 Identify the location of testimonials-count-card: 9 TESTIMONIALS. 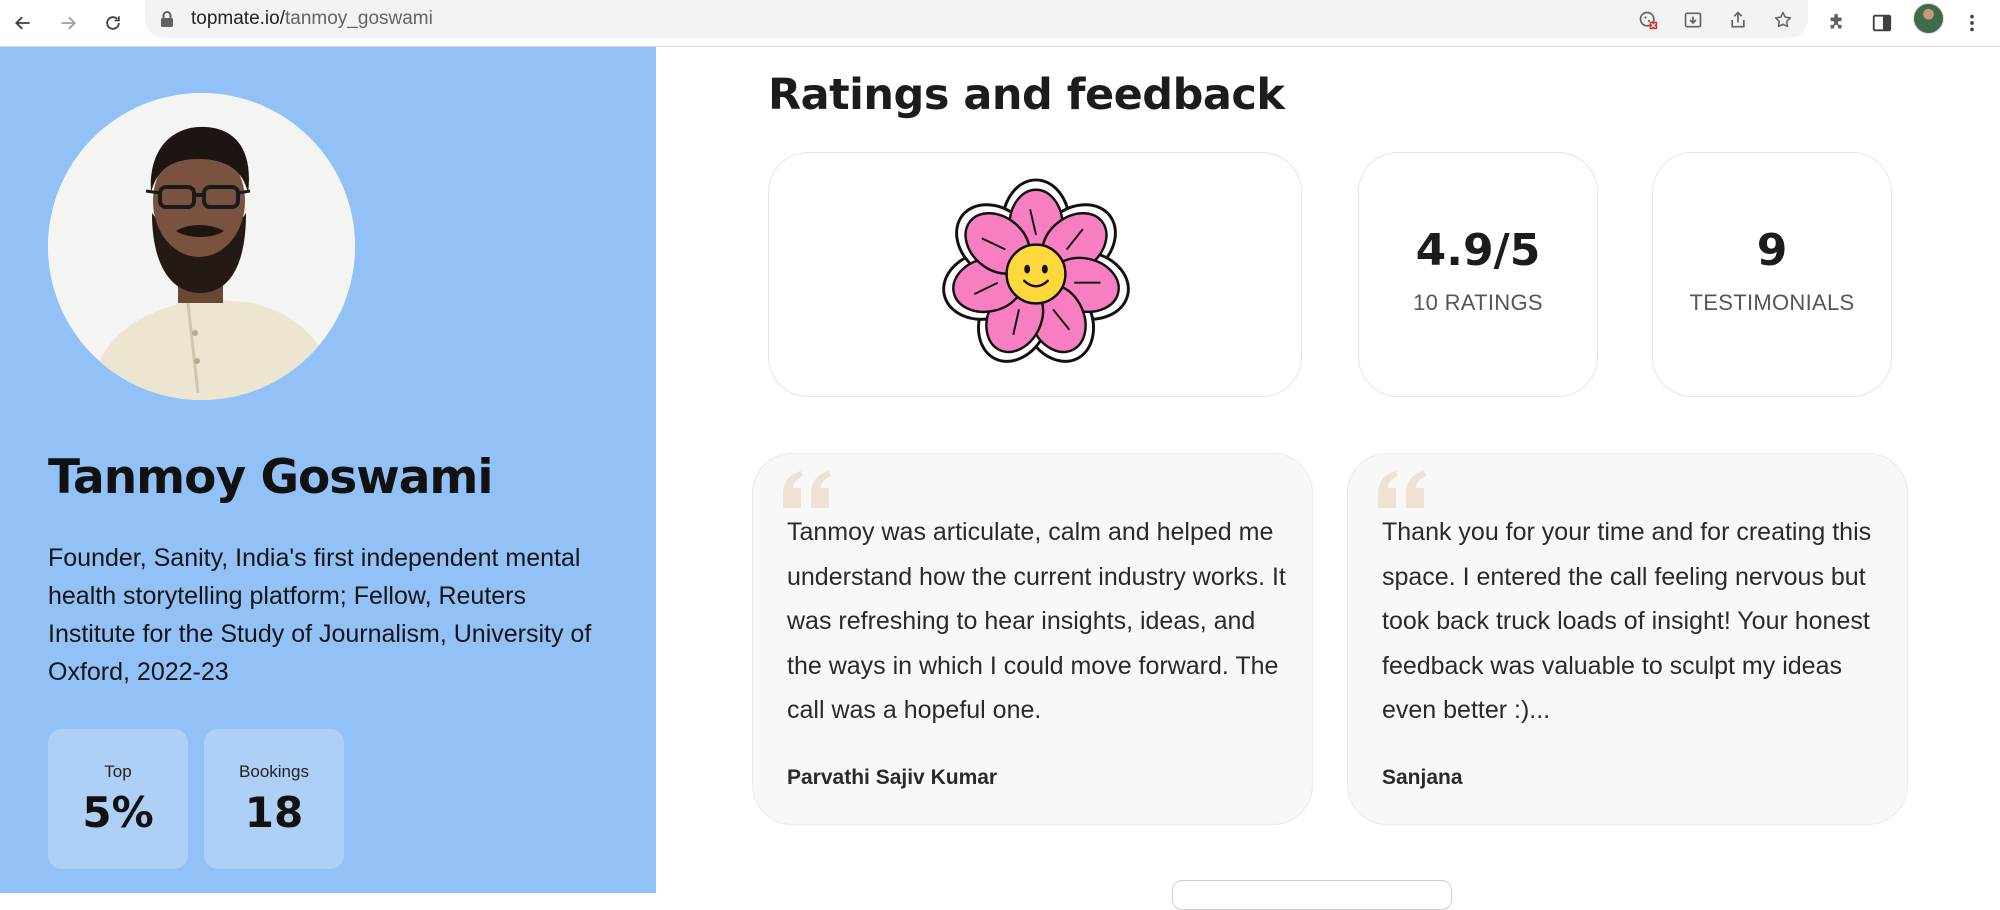
(1772, 274).